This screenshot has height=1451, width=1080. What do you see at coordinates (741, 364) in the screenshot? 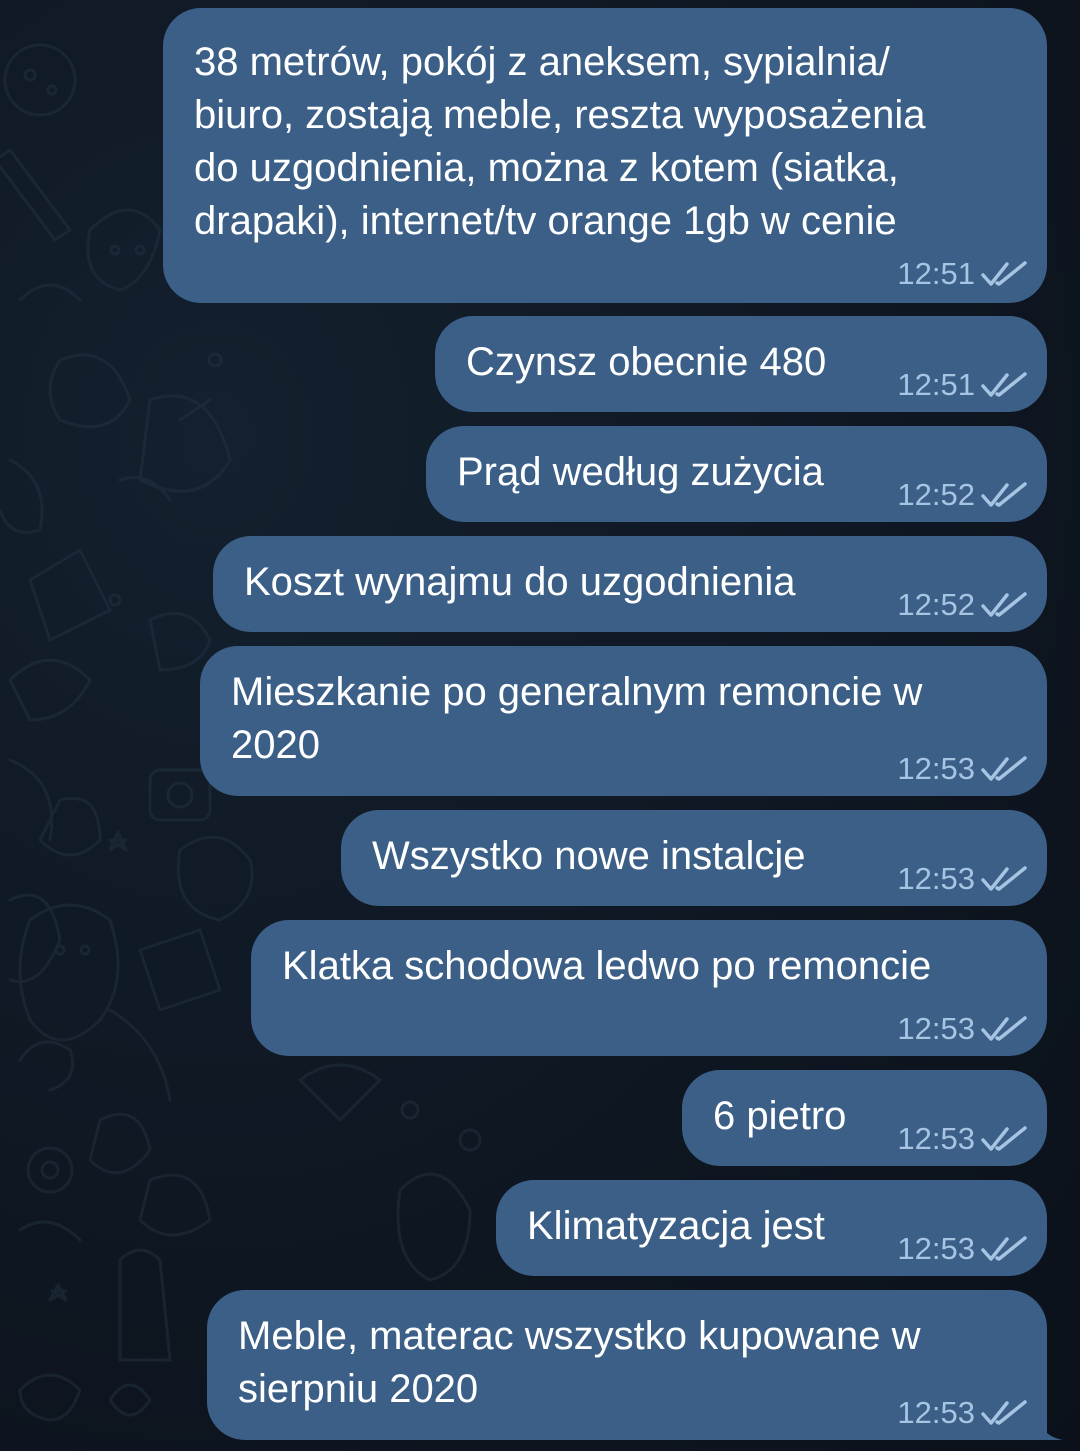
I see `message-bubble: Czynsz obecnie 480 12:51` at bounding box center [741, 364].